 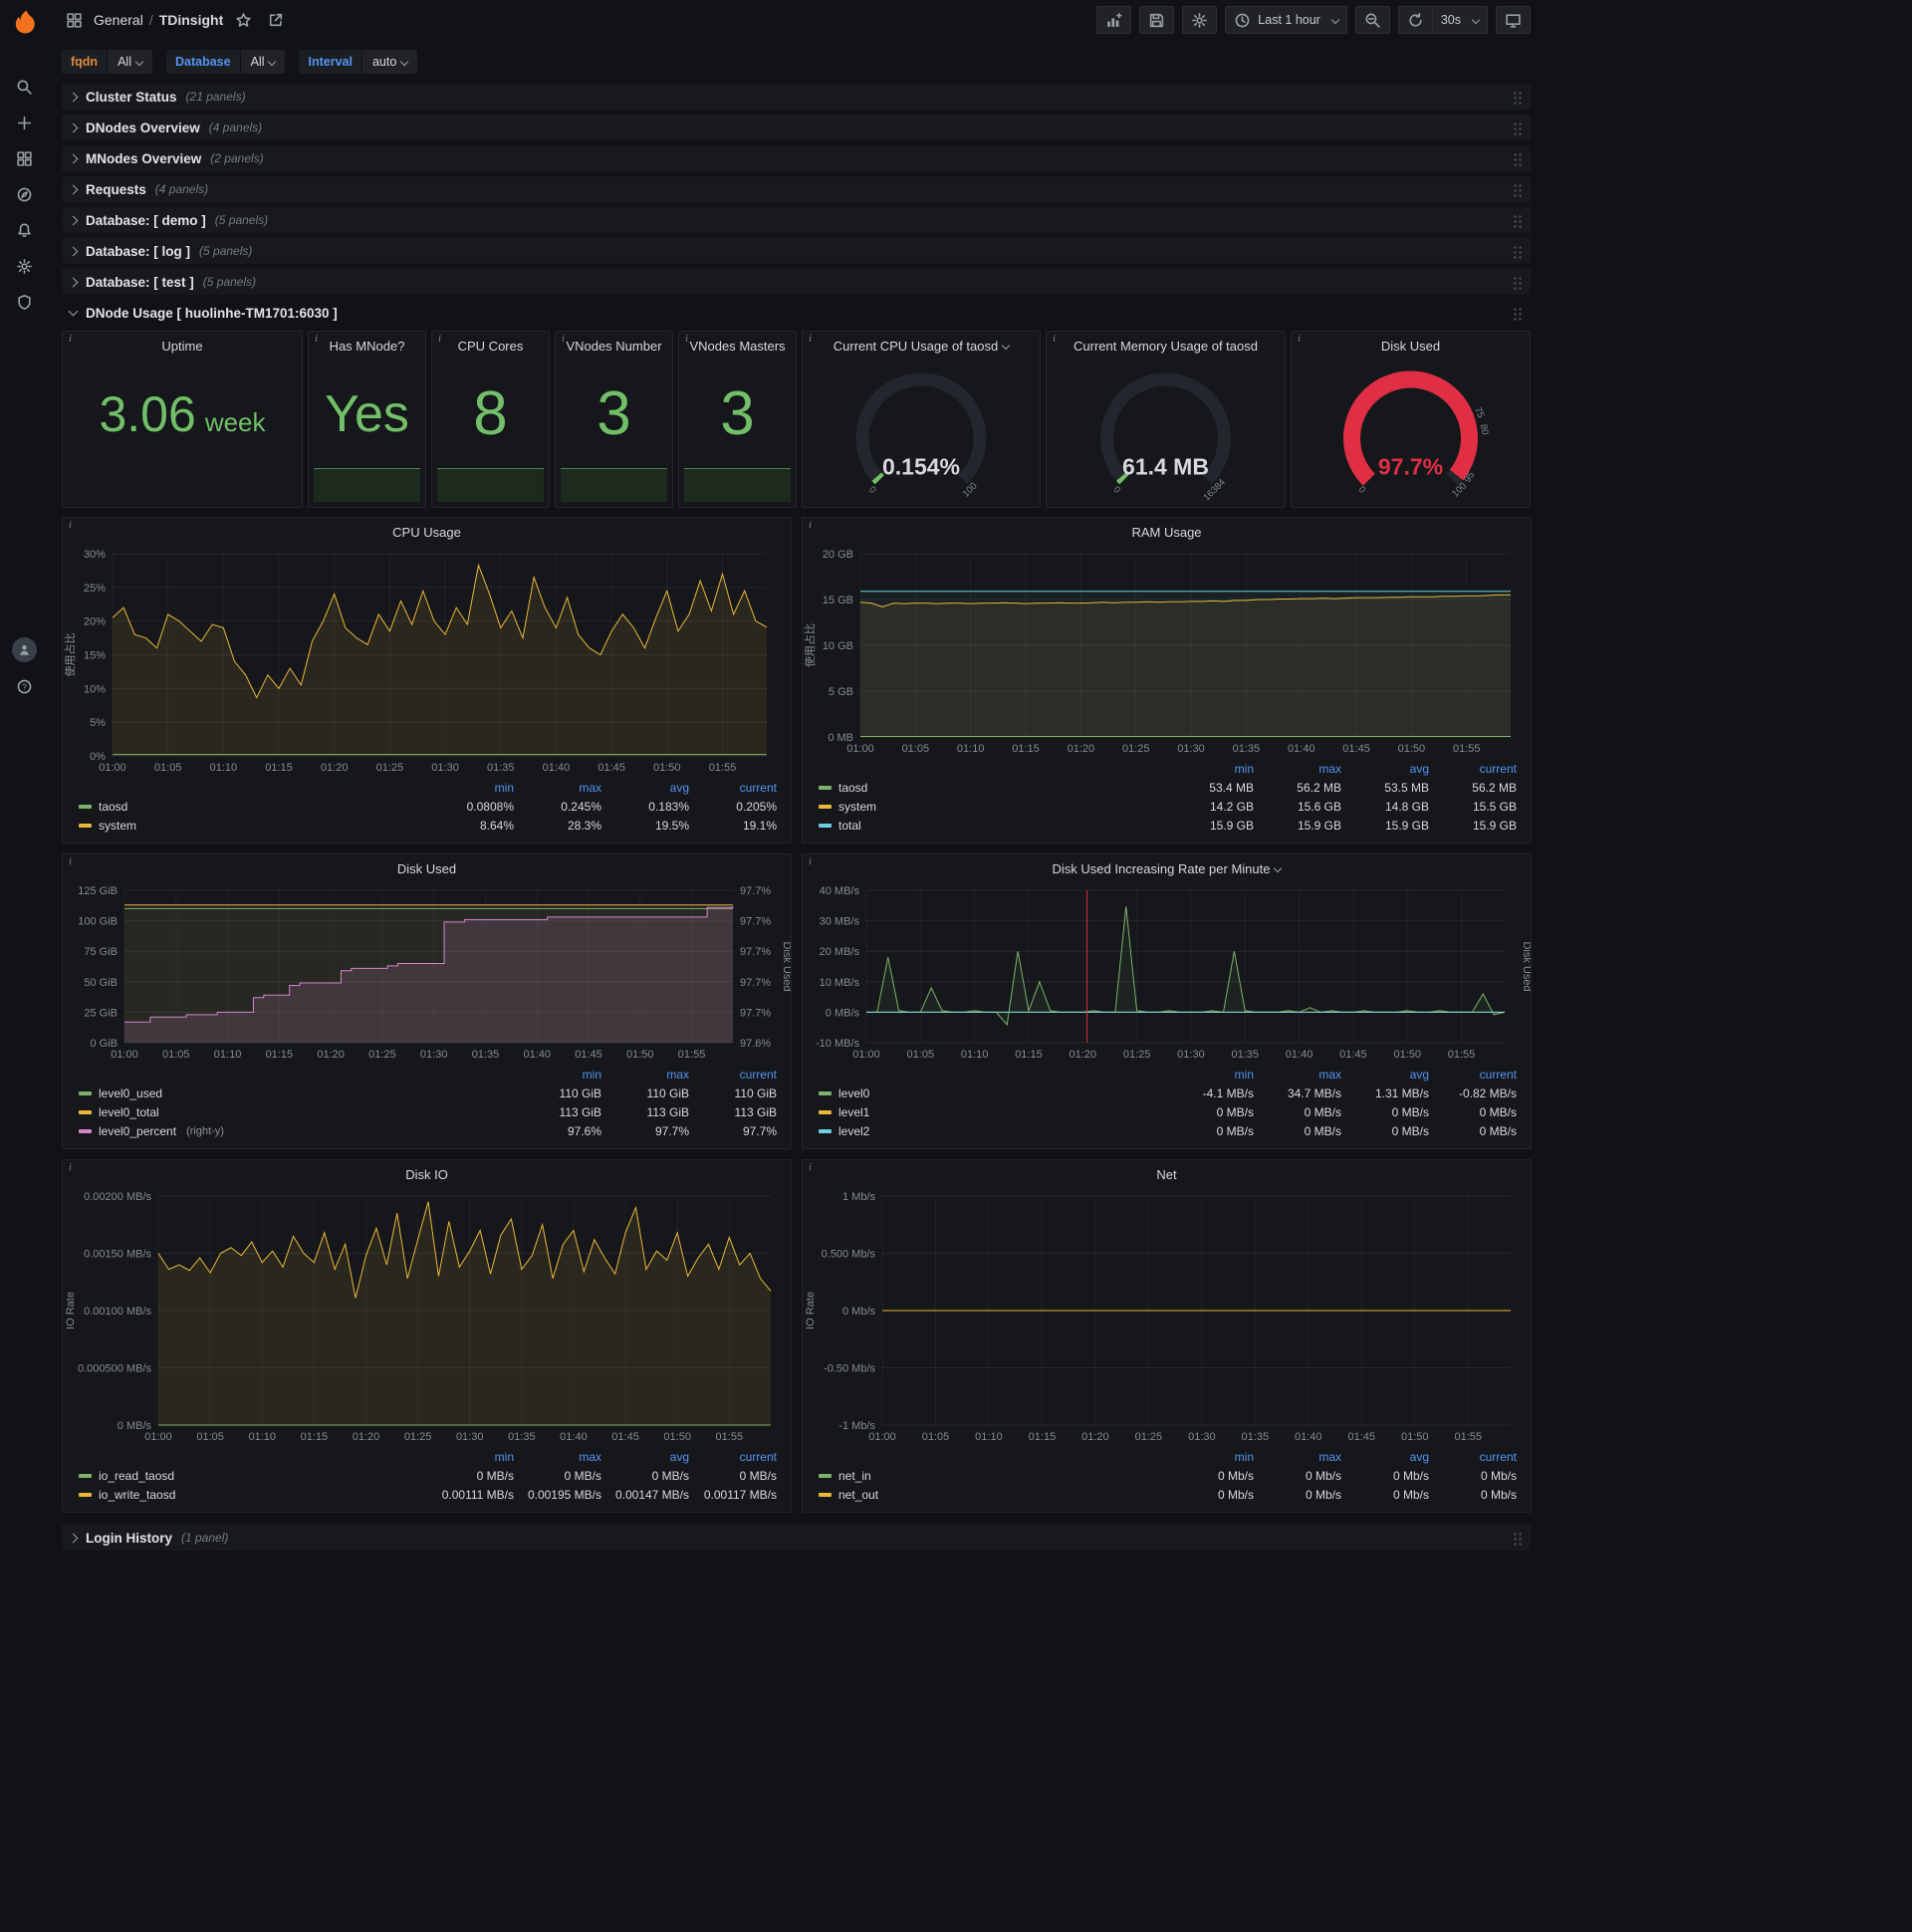 What do you see at coordinates (992, 1476) in the screenshot?
I see `legend-series-name: net_in` at bounding box center [992, 1476].